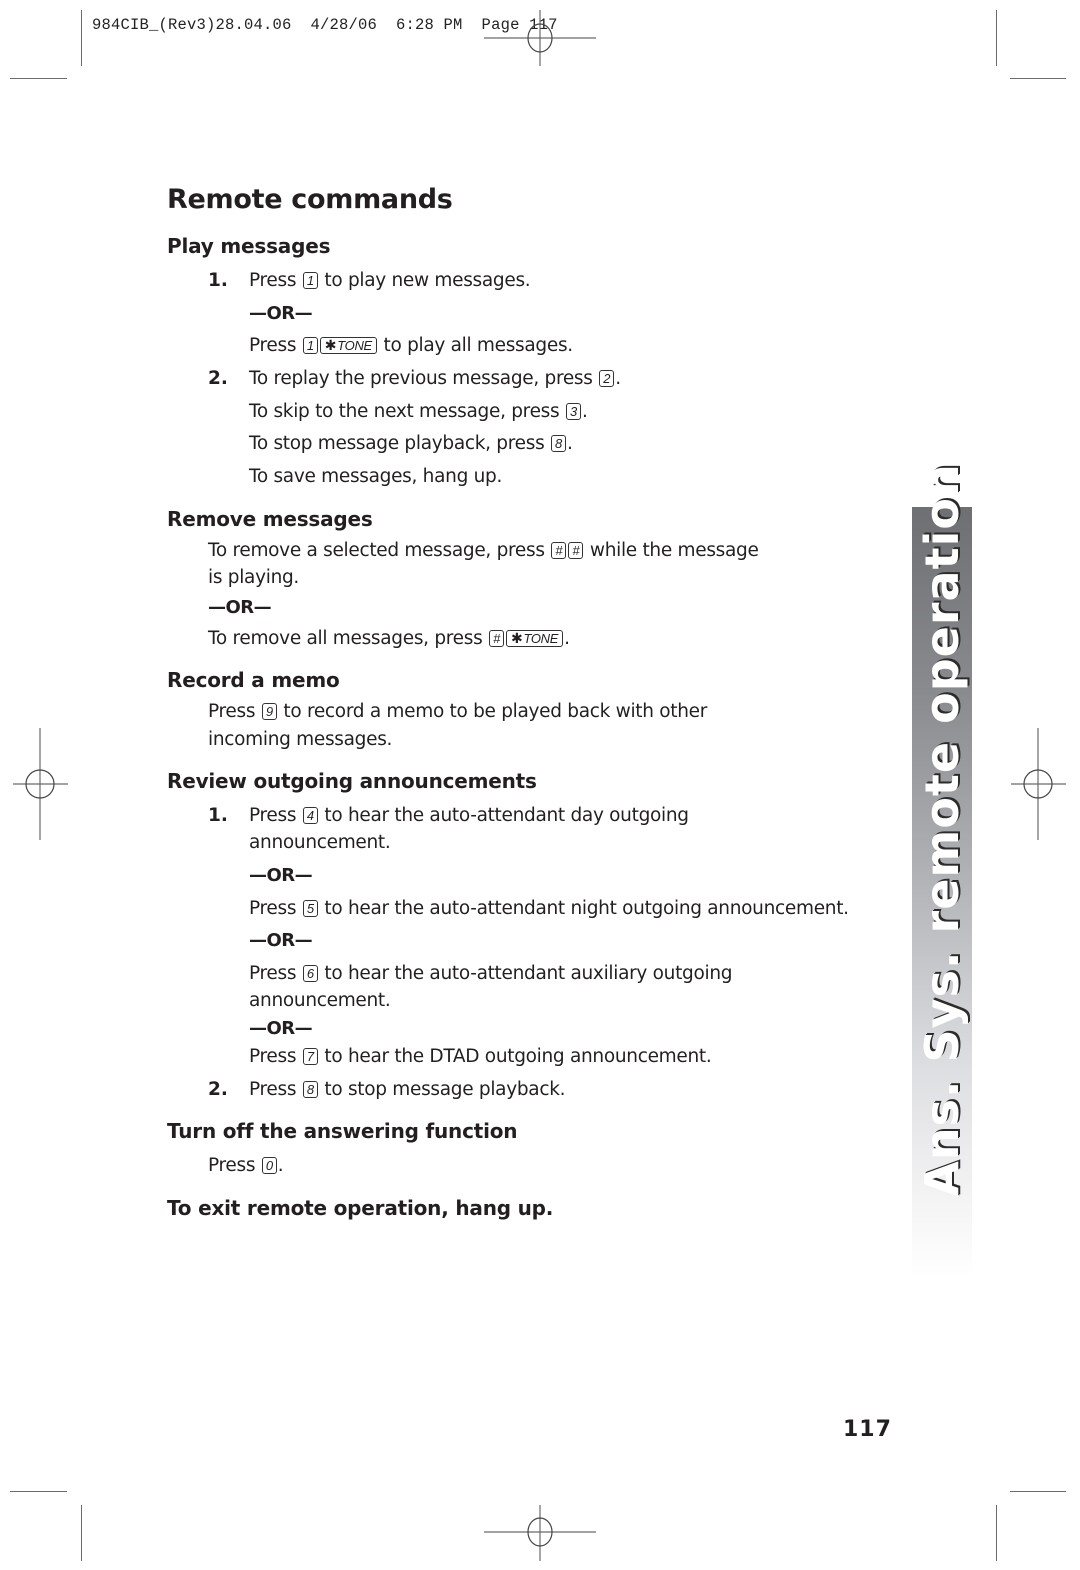  Describe the element at coordinates (269, 1165) in the screenshot. I see `key-0-icon: 0` at that location.